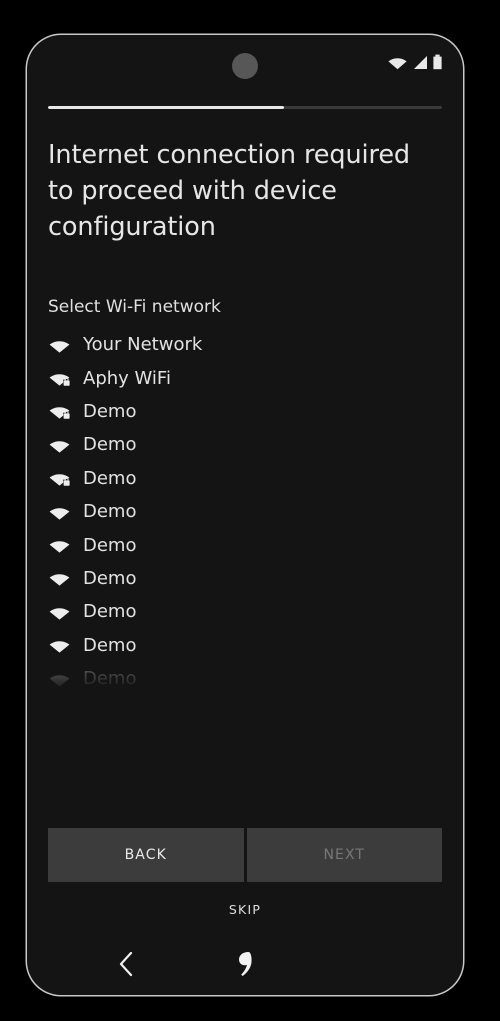  I want to click on next-button: NEXT, so click(344, 855).